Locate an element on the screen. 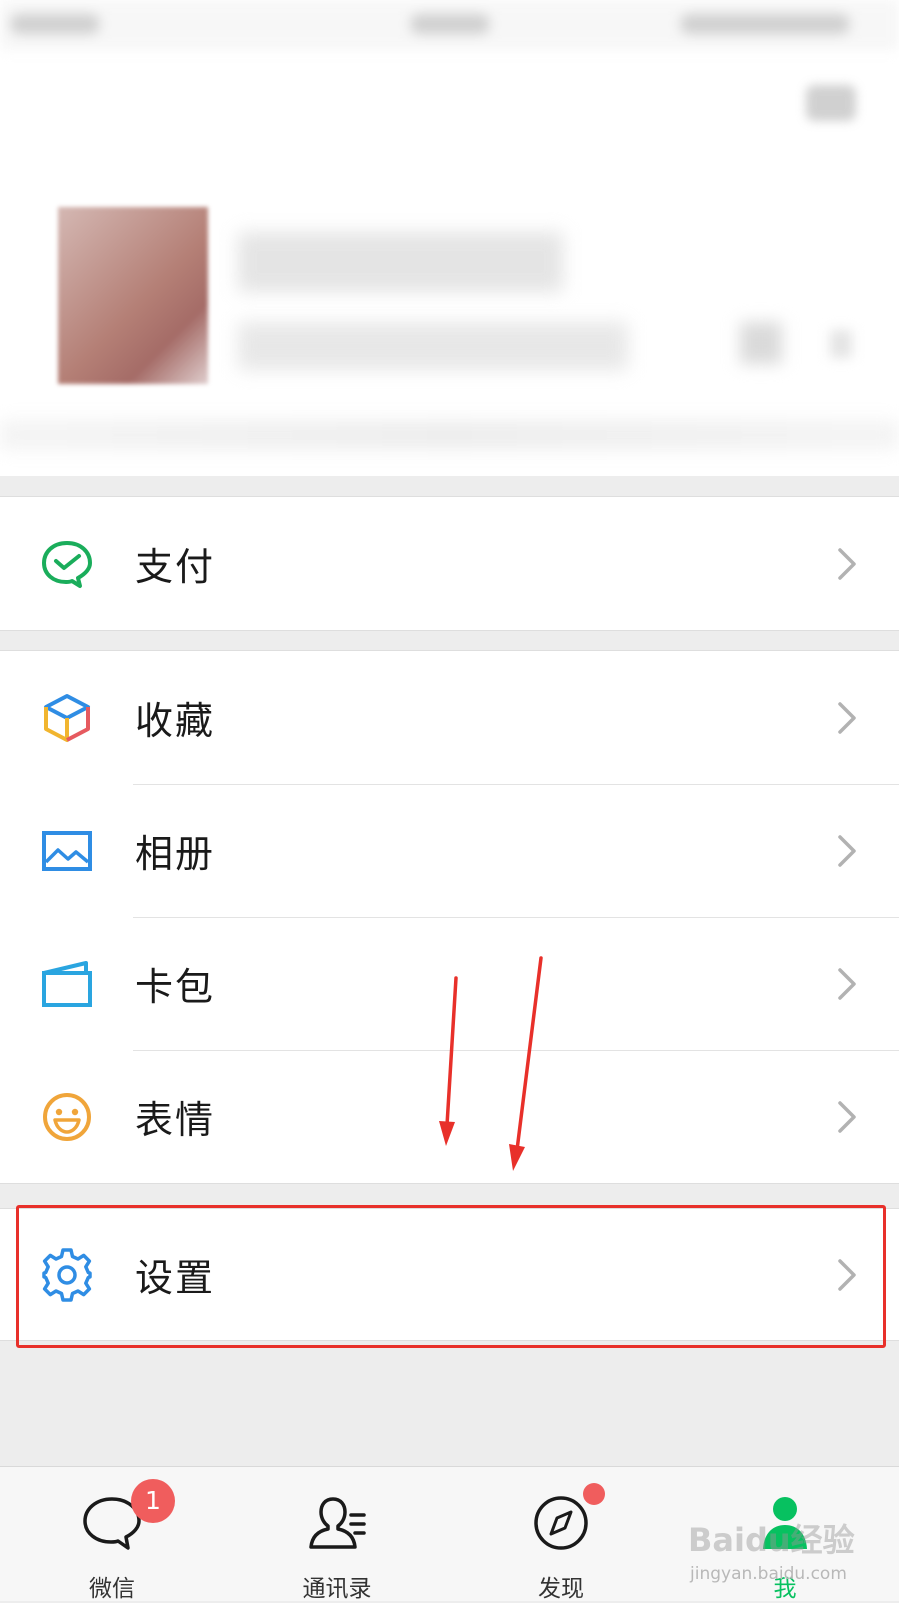  watermark-brand: Baidu经验 is located at coordinates (771, 1540).